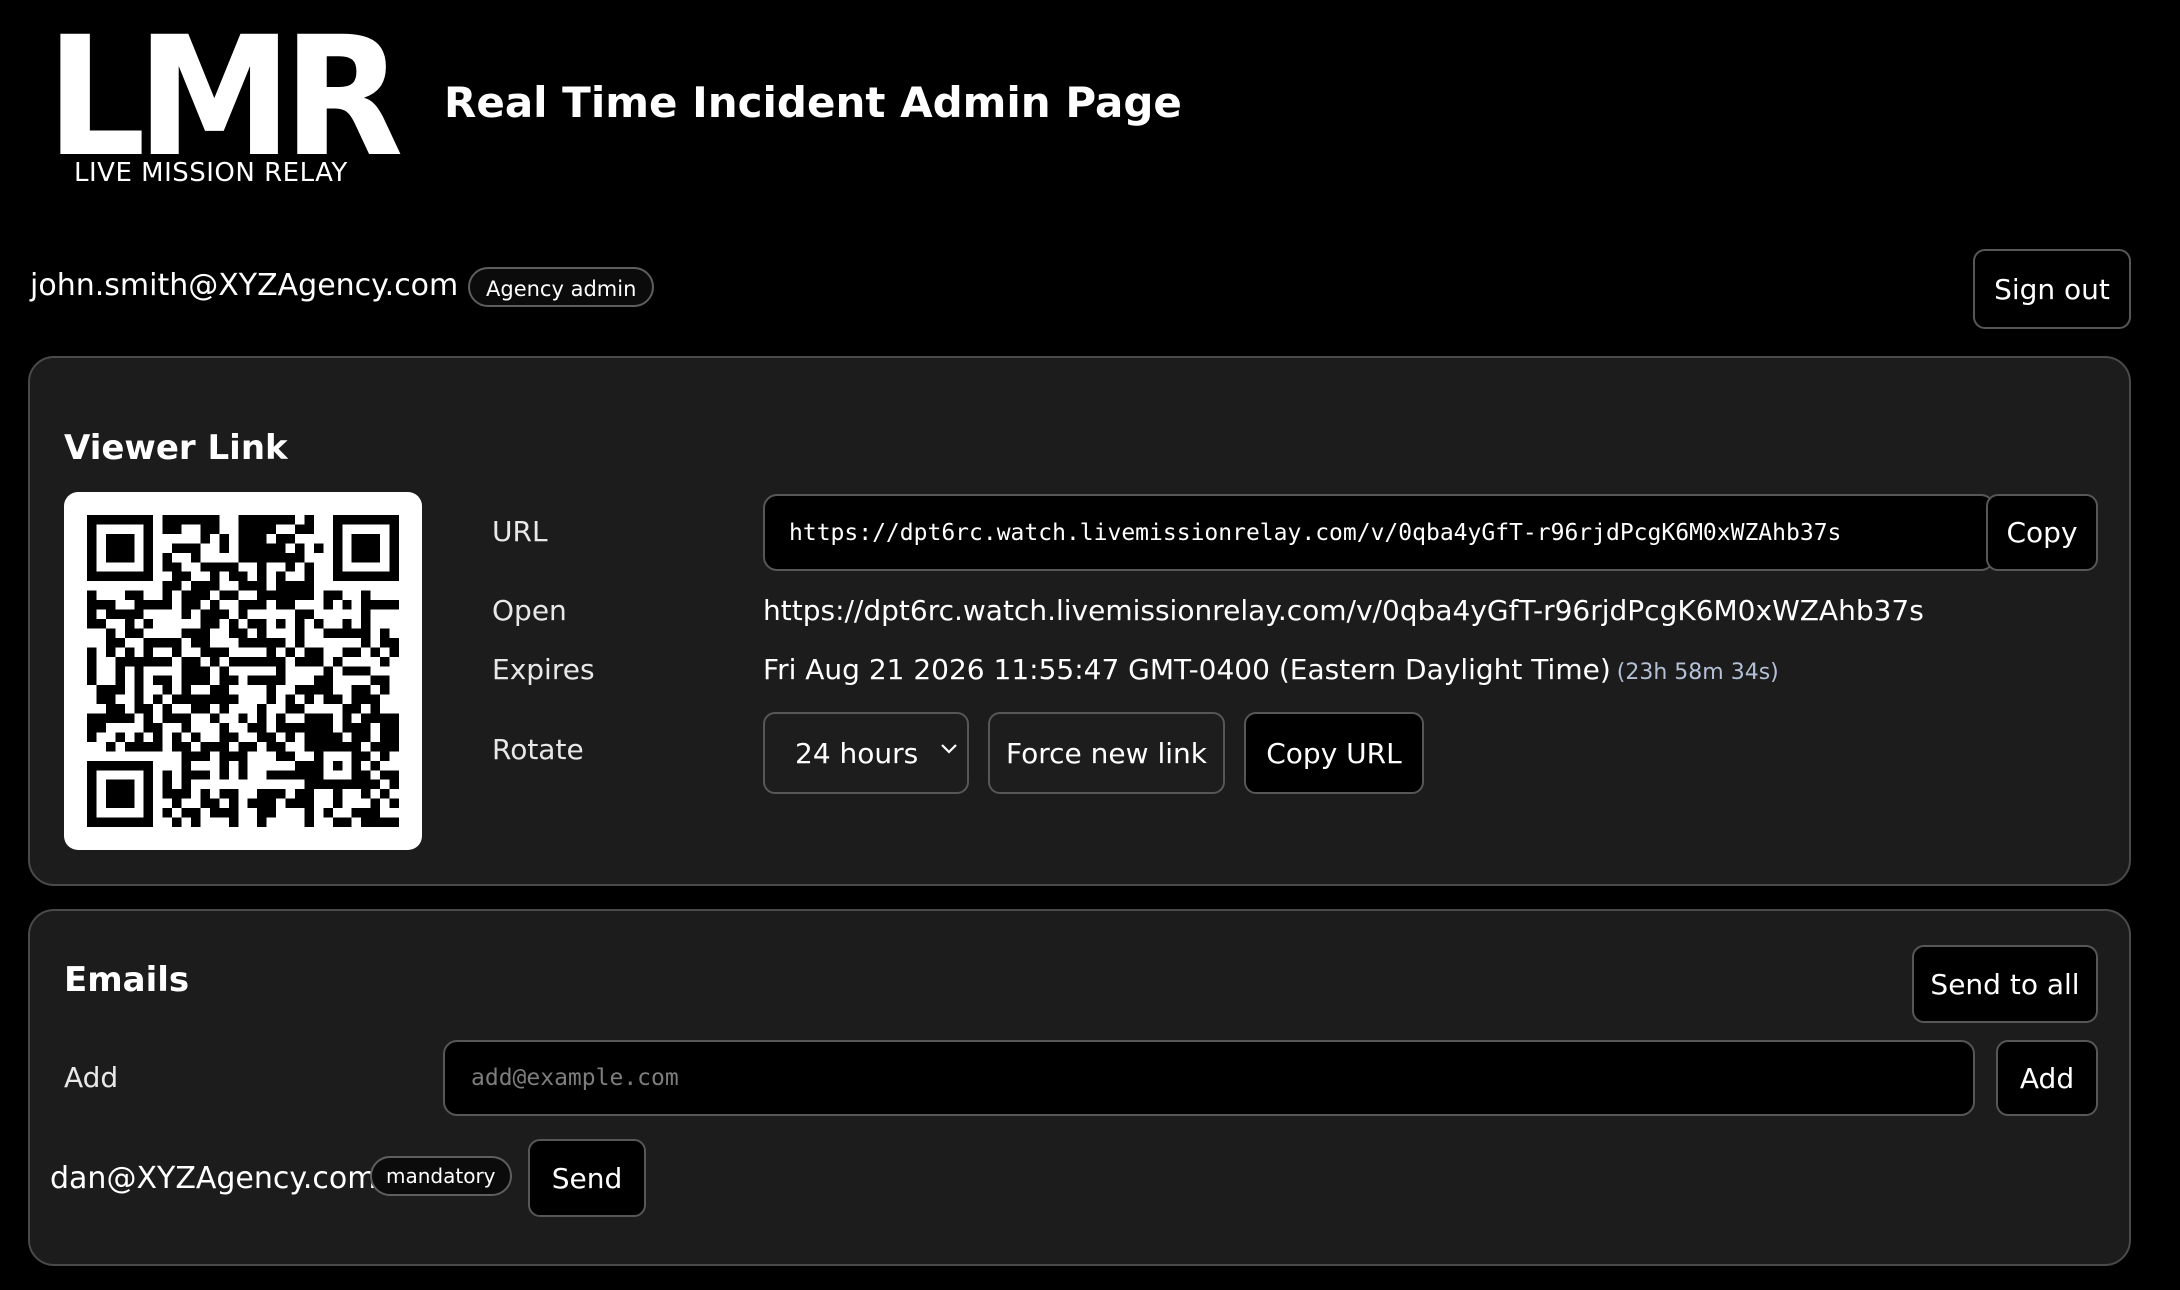 This screenshot has width=2180, height=1290. I want to click on expires-countdown: (23h 58m 34s), so click(1697, 672).